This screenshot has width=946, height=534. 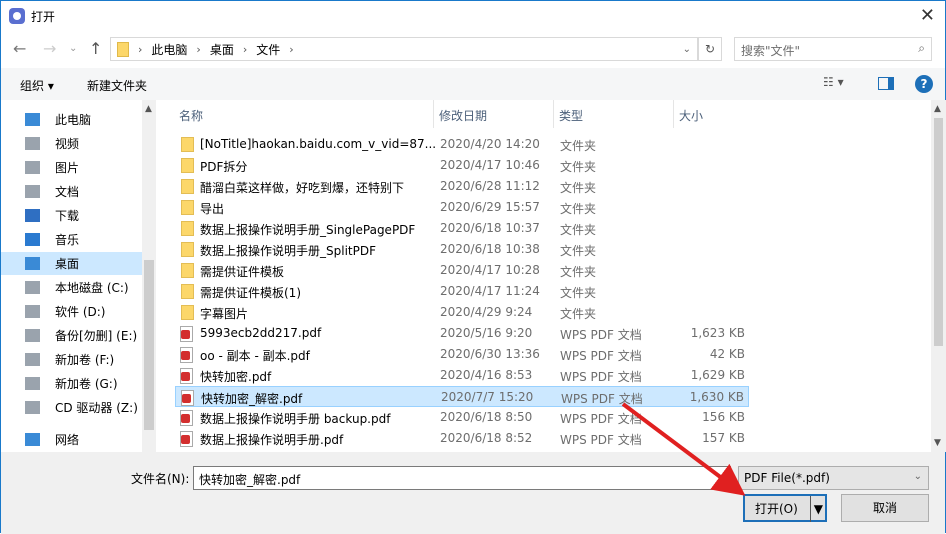 What do you see at coordinates (687, 49) in the screenshot?
I see `address-dropdown-icon: ⌄` at bounding box center [687, 49].